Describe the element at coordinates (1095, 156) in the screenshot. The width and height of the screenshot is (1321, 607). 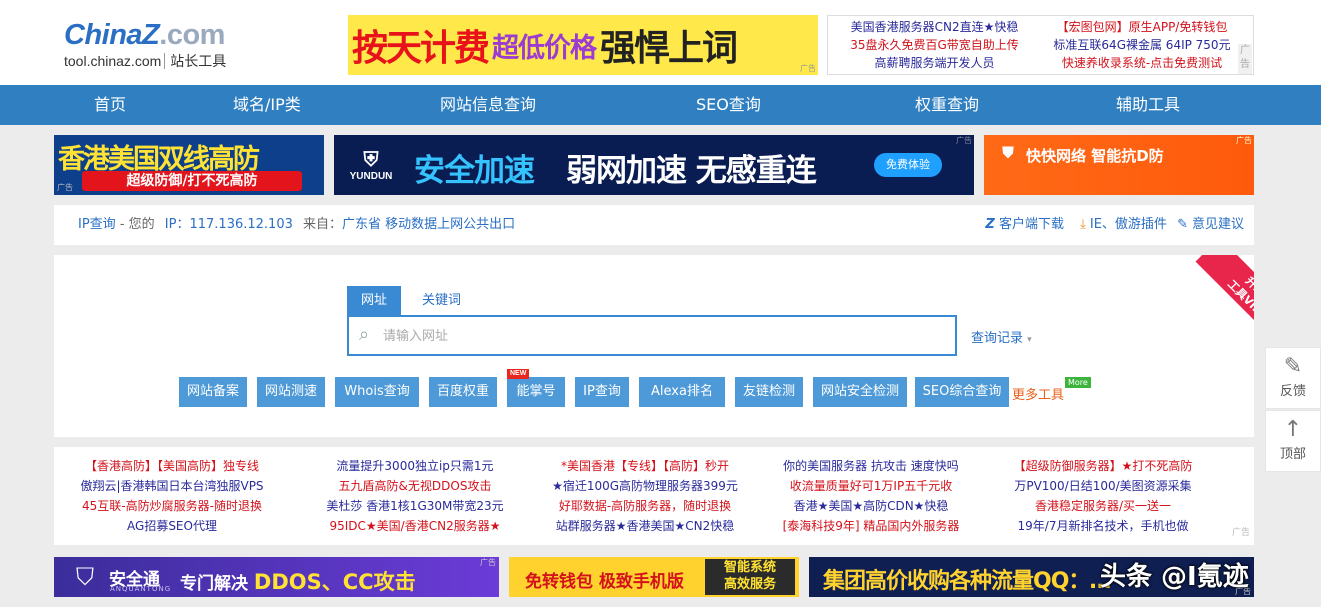
I see `banner3-text: 快快网络 智能抗D防` at that location.